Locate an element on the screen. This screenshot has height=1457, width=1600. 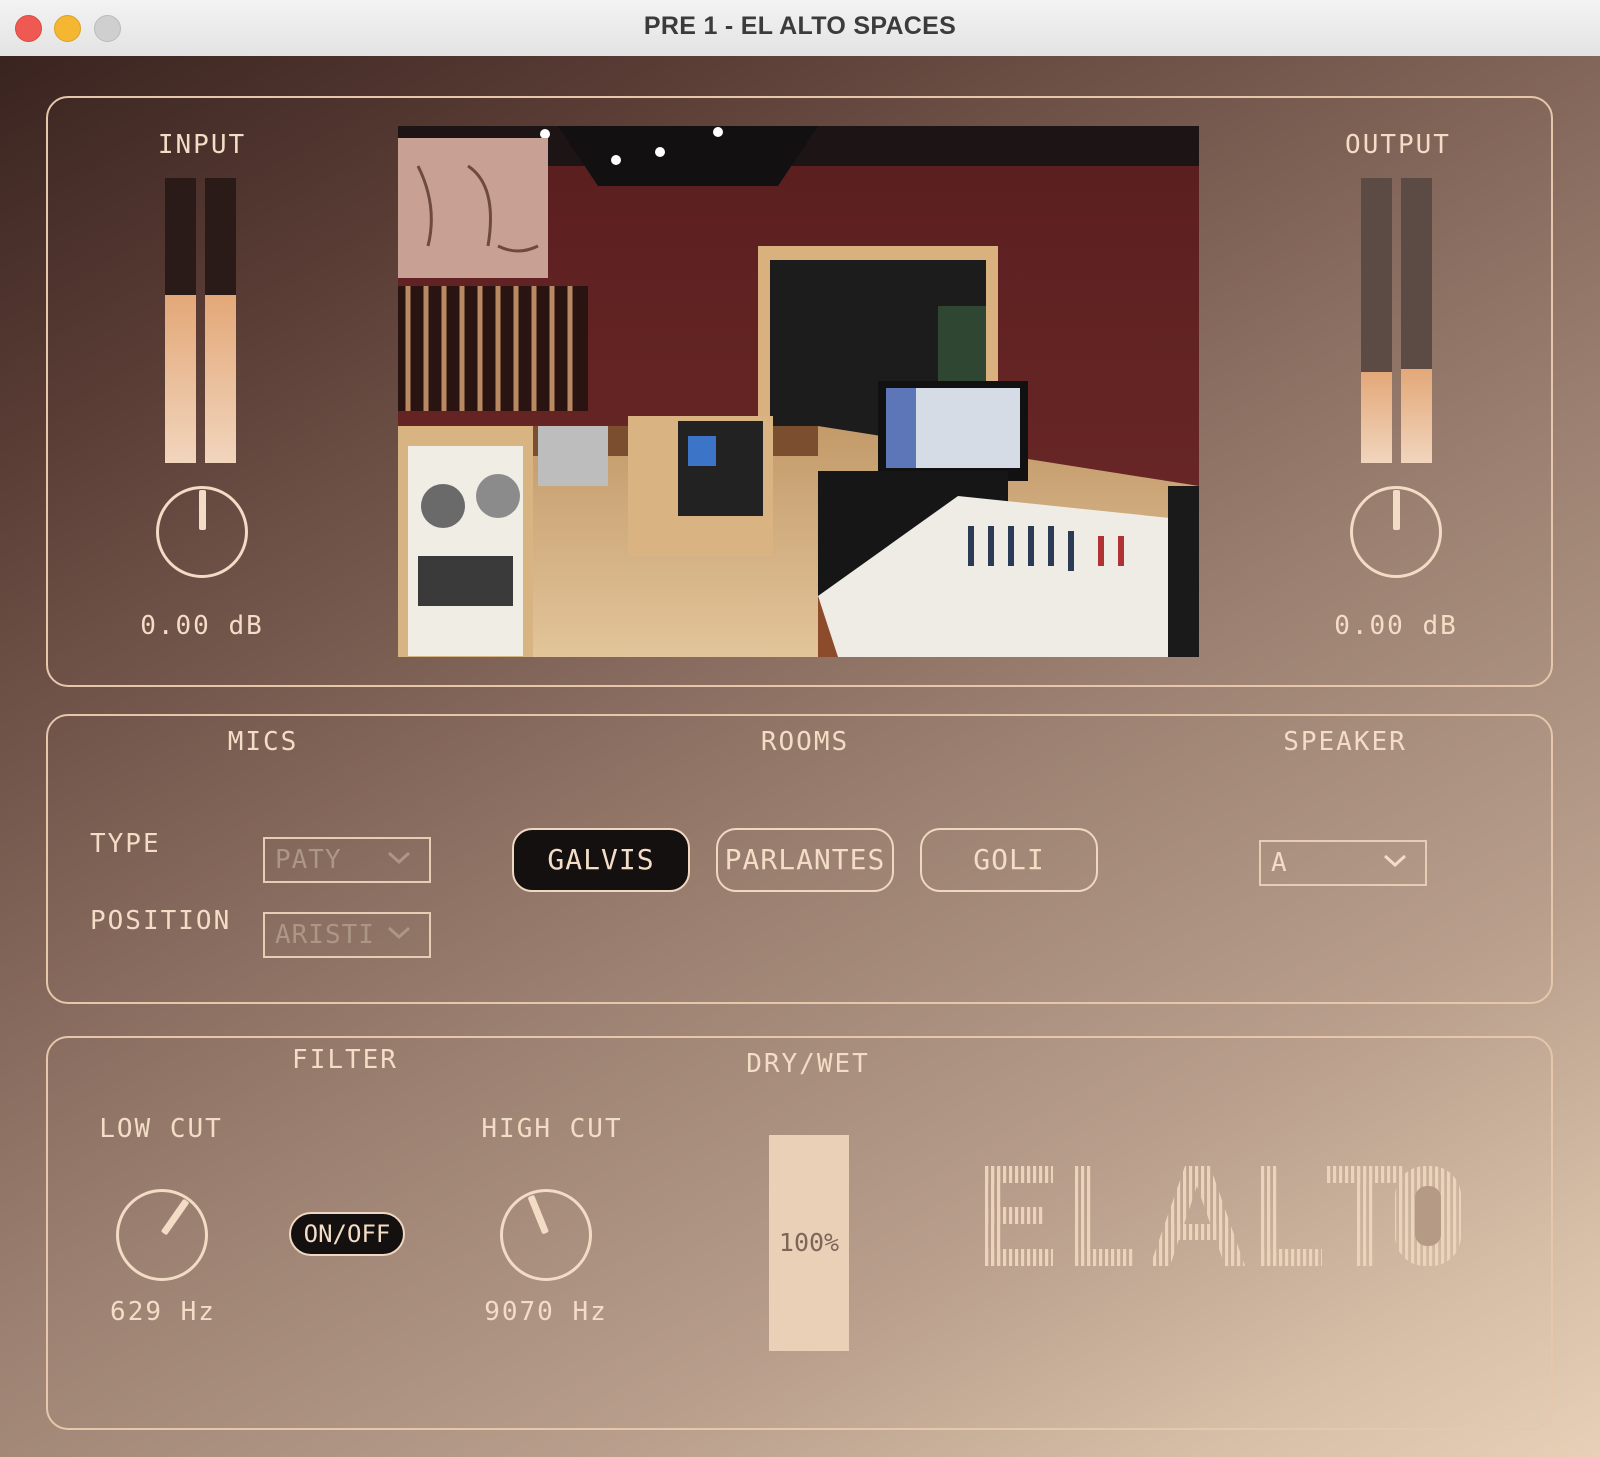
output-meter-left-fill is located at coordinates (1376, 417).